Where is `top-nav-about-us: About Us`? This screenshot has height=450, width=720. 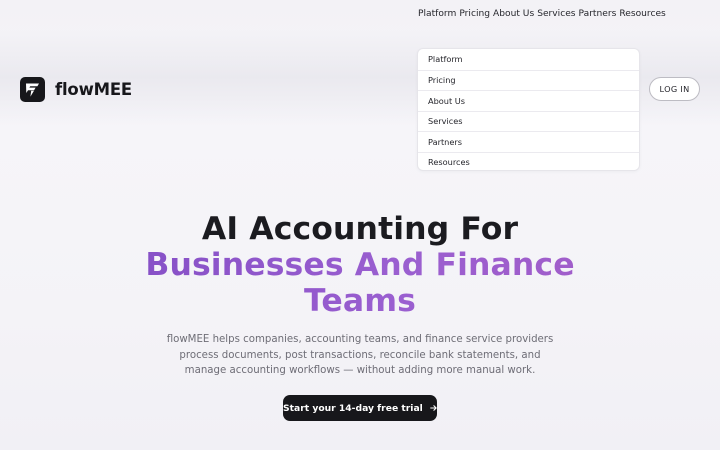
top-nav-about-us: About Us is located at coordinates (513, 14).